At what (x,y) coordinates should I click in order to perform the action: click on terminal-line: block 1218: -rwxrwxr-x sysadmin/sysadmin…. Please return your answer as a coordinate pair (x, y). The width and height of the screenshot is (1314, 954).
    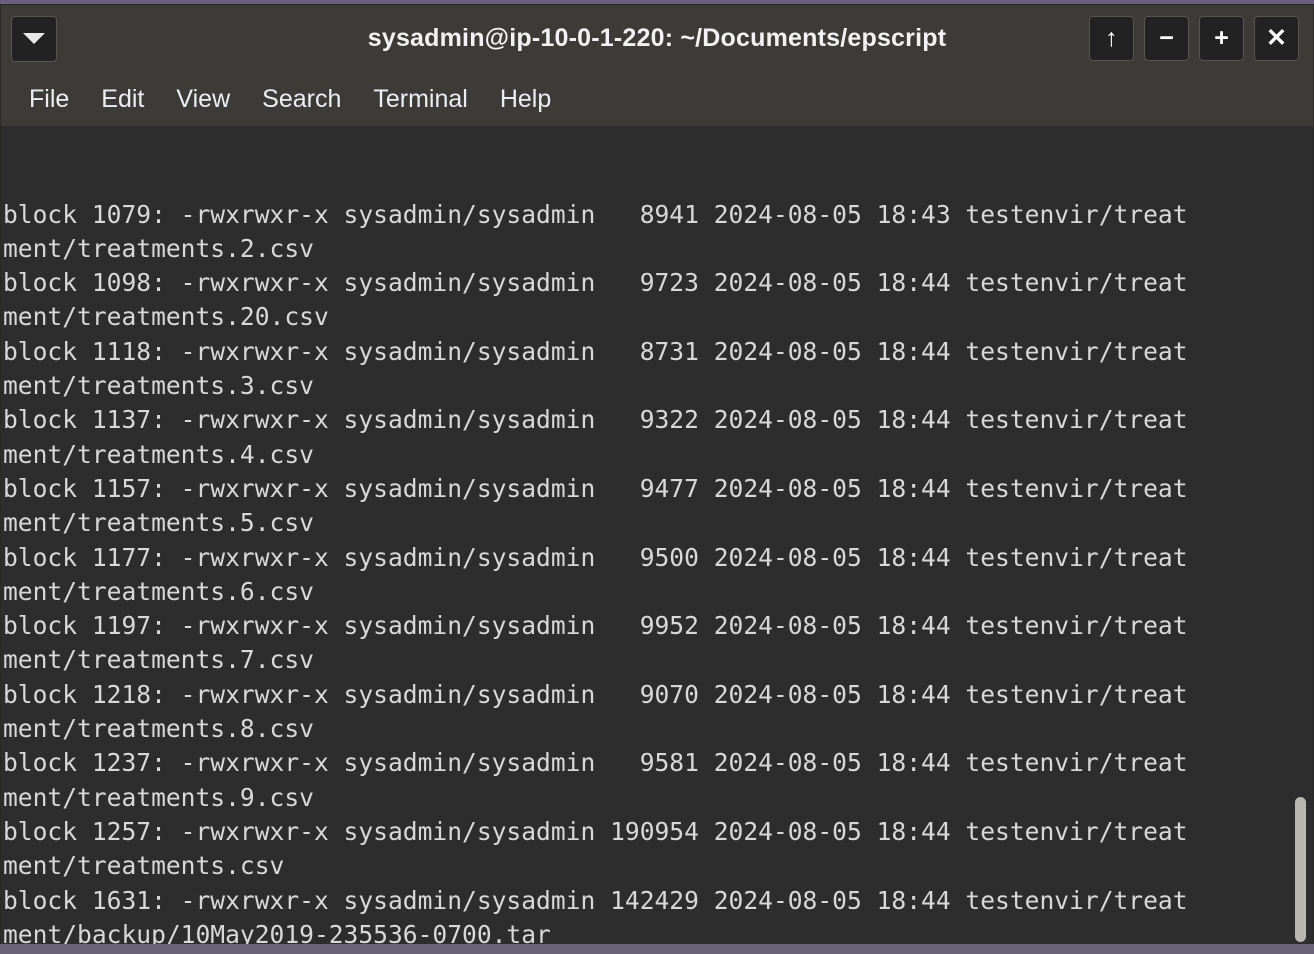
    Looking at the image, I should click on (595, 694).